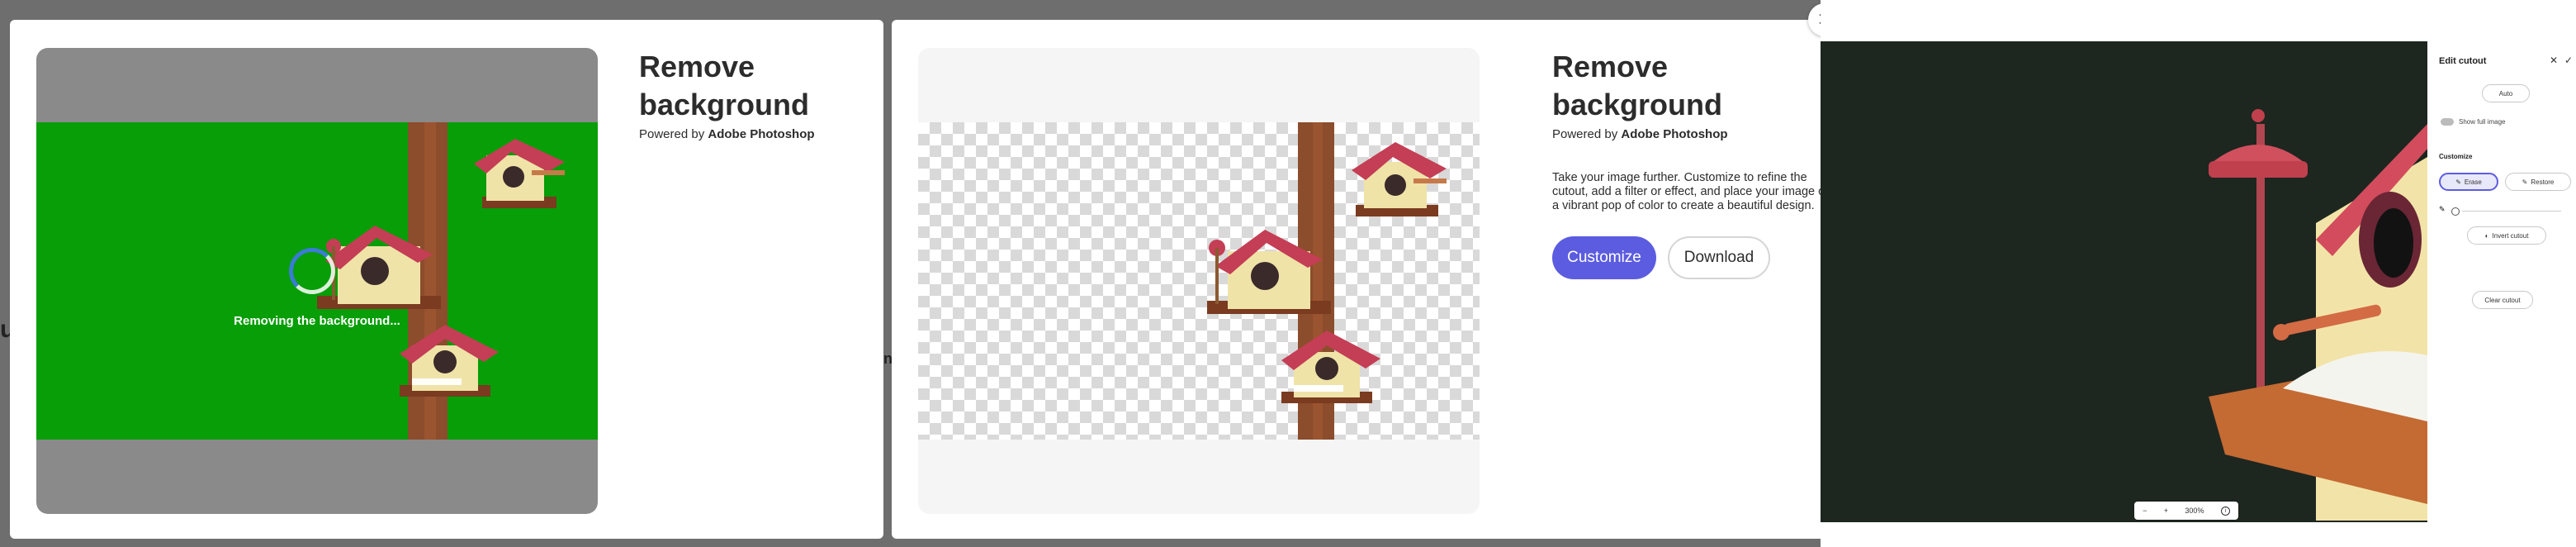 The height and width of the screenshot is (547, 2576). I want to click on check-icon: ✓, so click(2568, 61).